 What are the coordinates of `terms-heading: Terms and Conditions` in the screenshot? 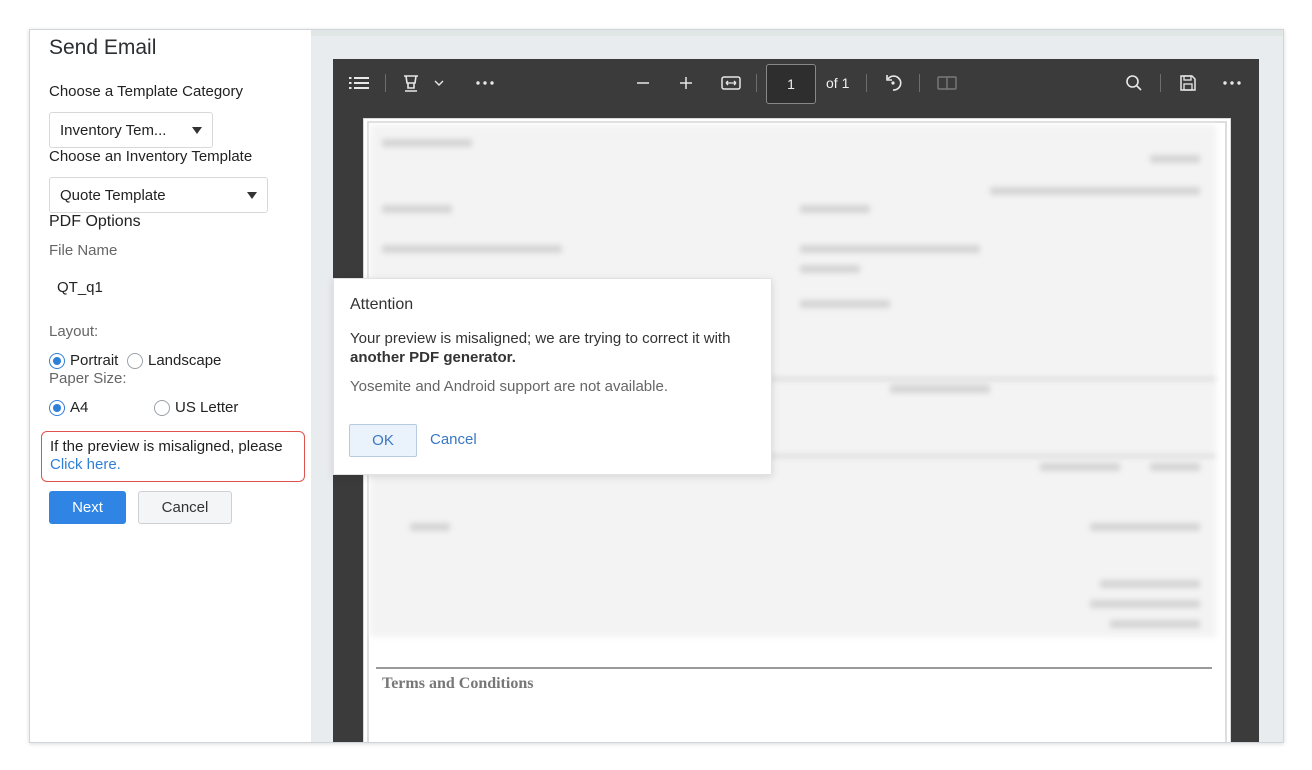 It's located at (458, 683).